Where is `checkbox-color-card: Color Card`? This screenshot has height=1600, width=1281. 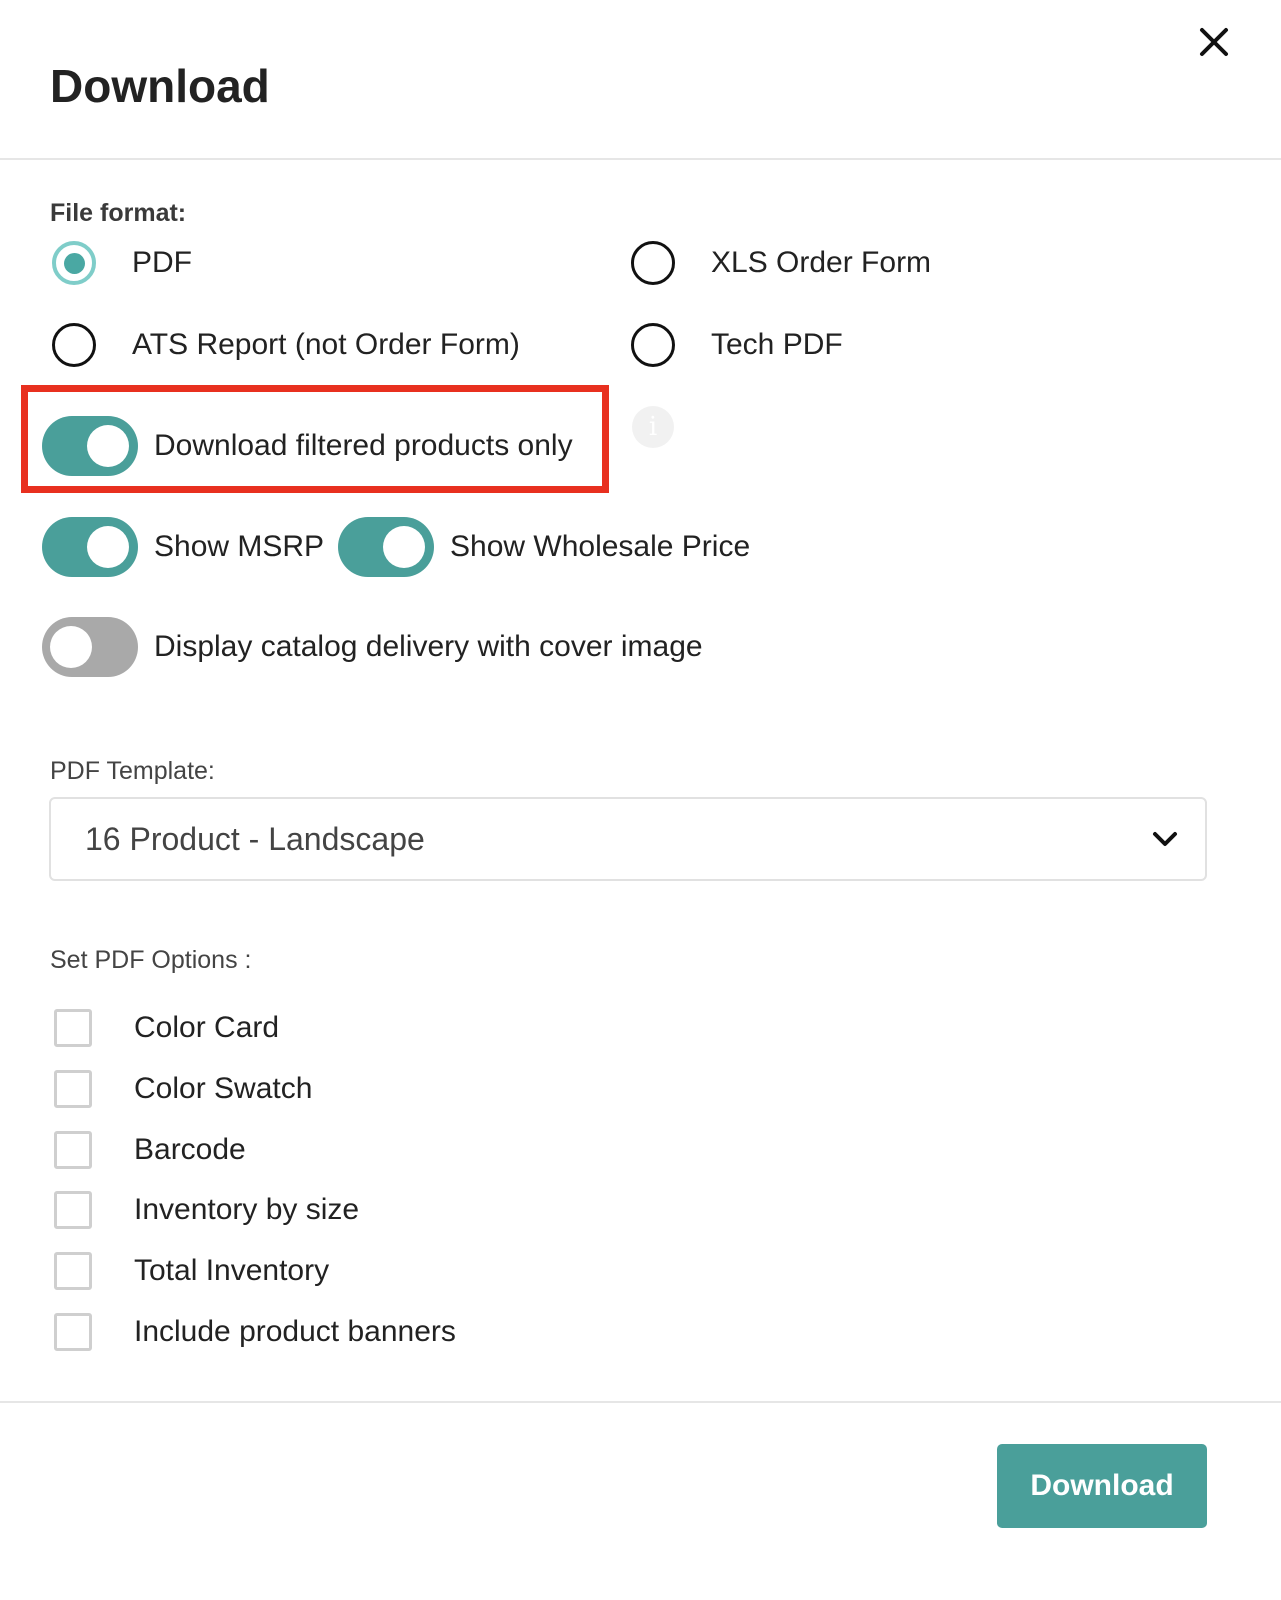
checkbox-color-card: Color Card is located at coordinates (166, 1028).